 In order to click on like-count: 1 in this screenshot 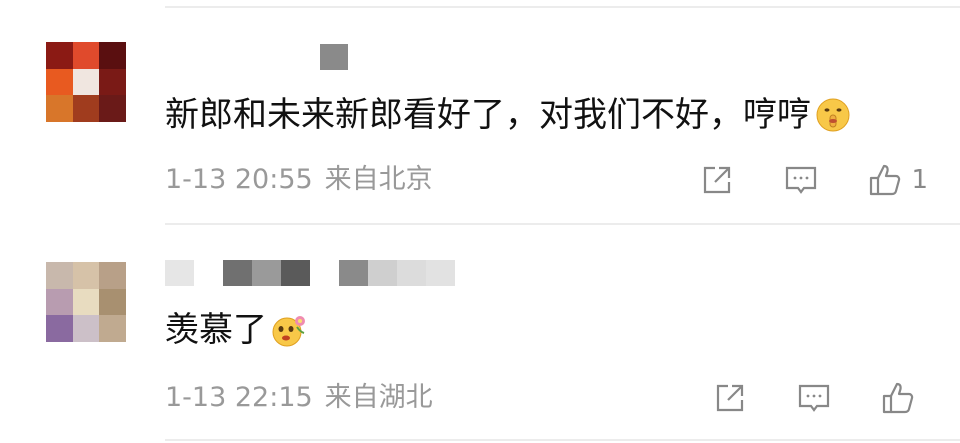, I will do `click(919, 180)`.